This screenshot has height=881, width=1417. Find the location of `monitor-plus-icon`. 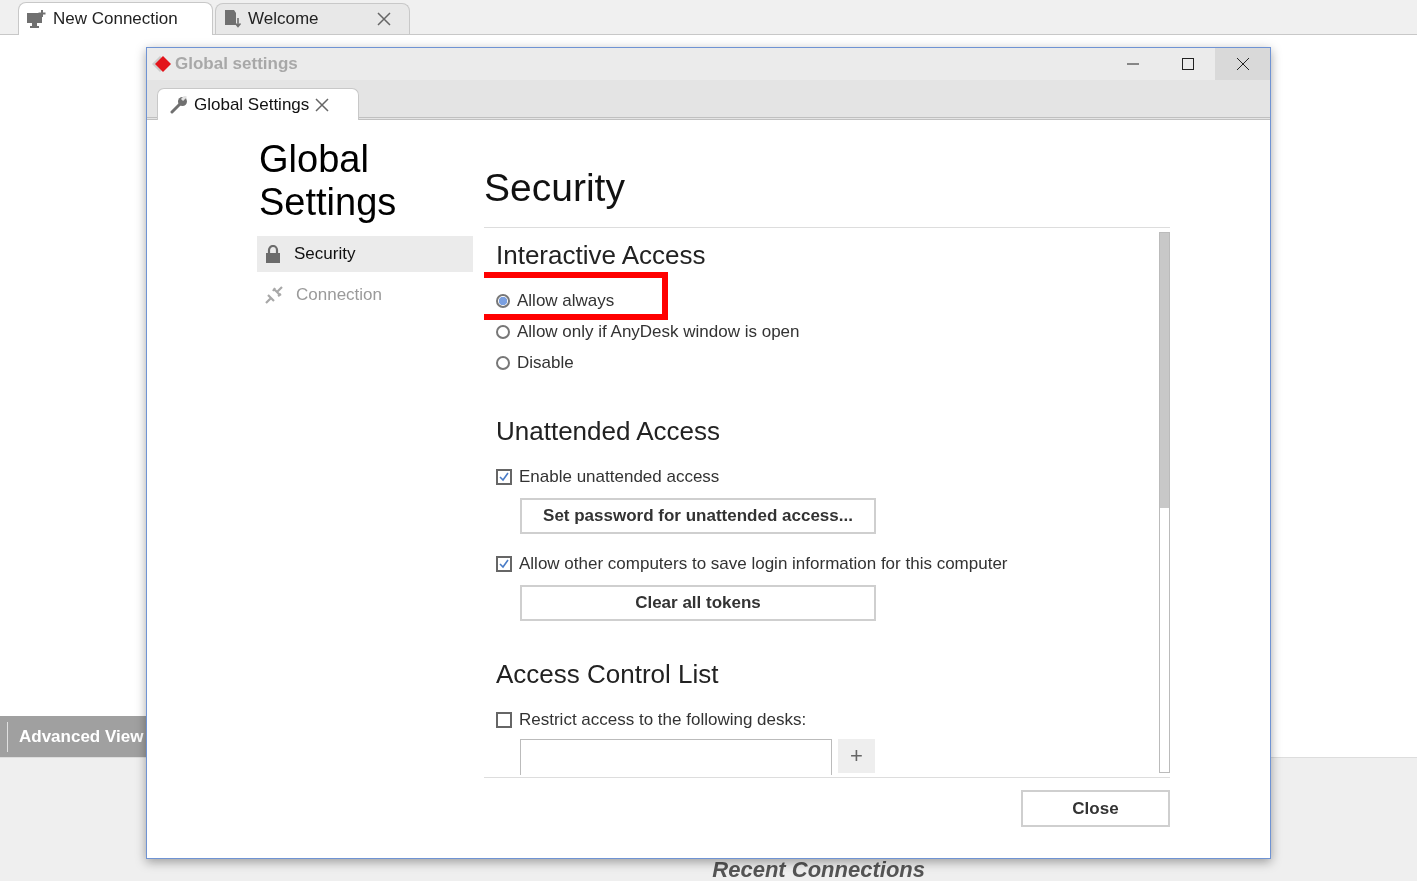

monitor-plus-icon is located at coordinates (37, 19).